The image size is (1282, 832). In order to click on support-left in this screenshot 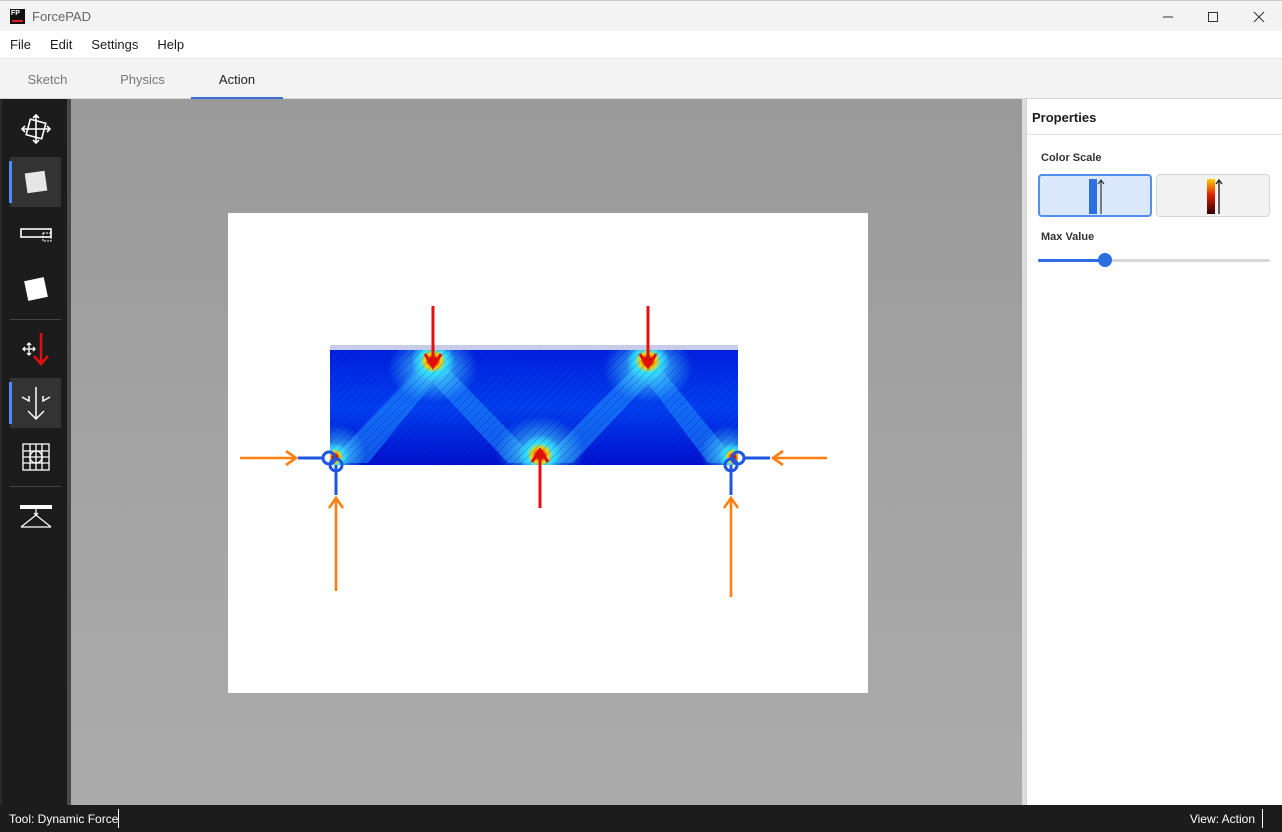, I will do `click(321, 472)`.